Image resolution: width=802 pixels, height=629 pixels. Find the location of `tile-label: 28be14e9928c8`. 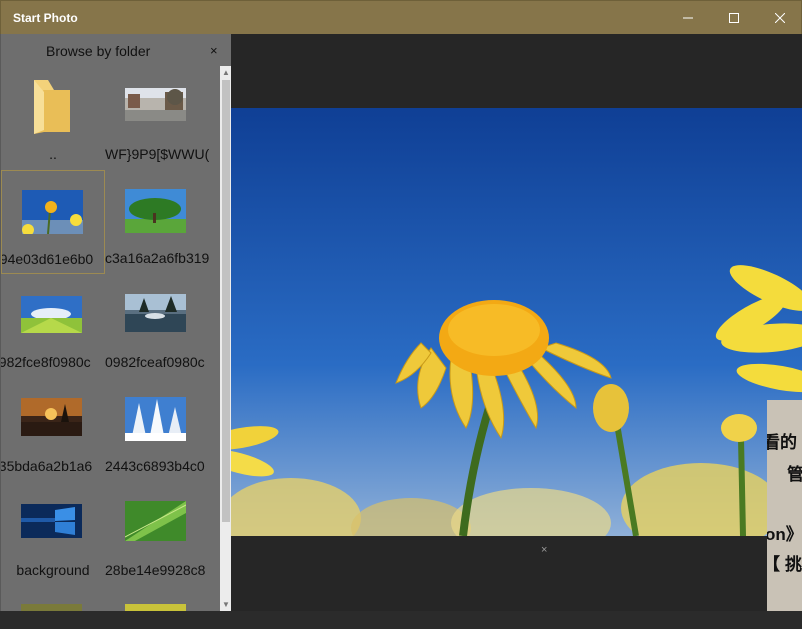

tile-label: 28be14e9928c8 is located at coordinates (155, 570).